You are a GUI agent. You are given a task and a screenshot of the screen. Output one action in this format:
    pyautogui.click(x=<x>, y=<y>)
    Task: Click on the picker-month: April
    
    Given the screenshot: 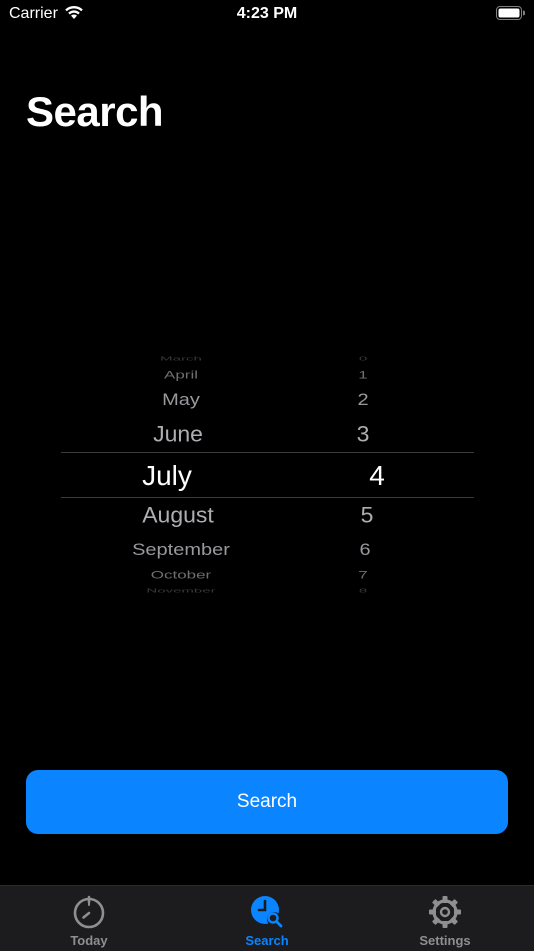 What is the action you would take?
    pyautogui.click(x=180, y=374)
    